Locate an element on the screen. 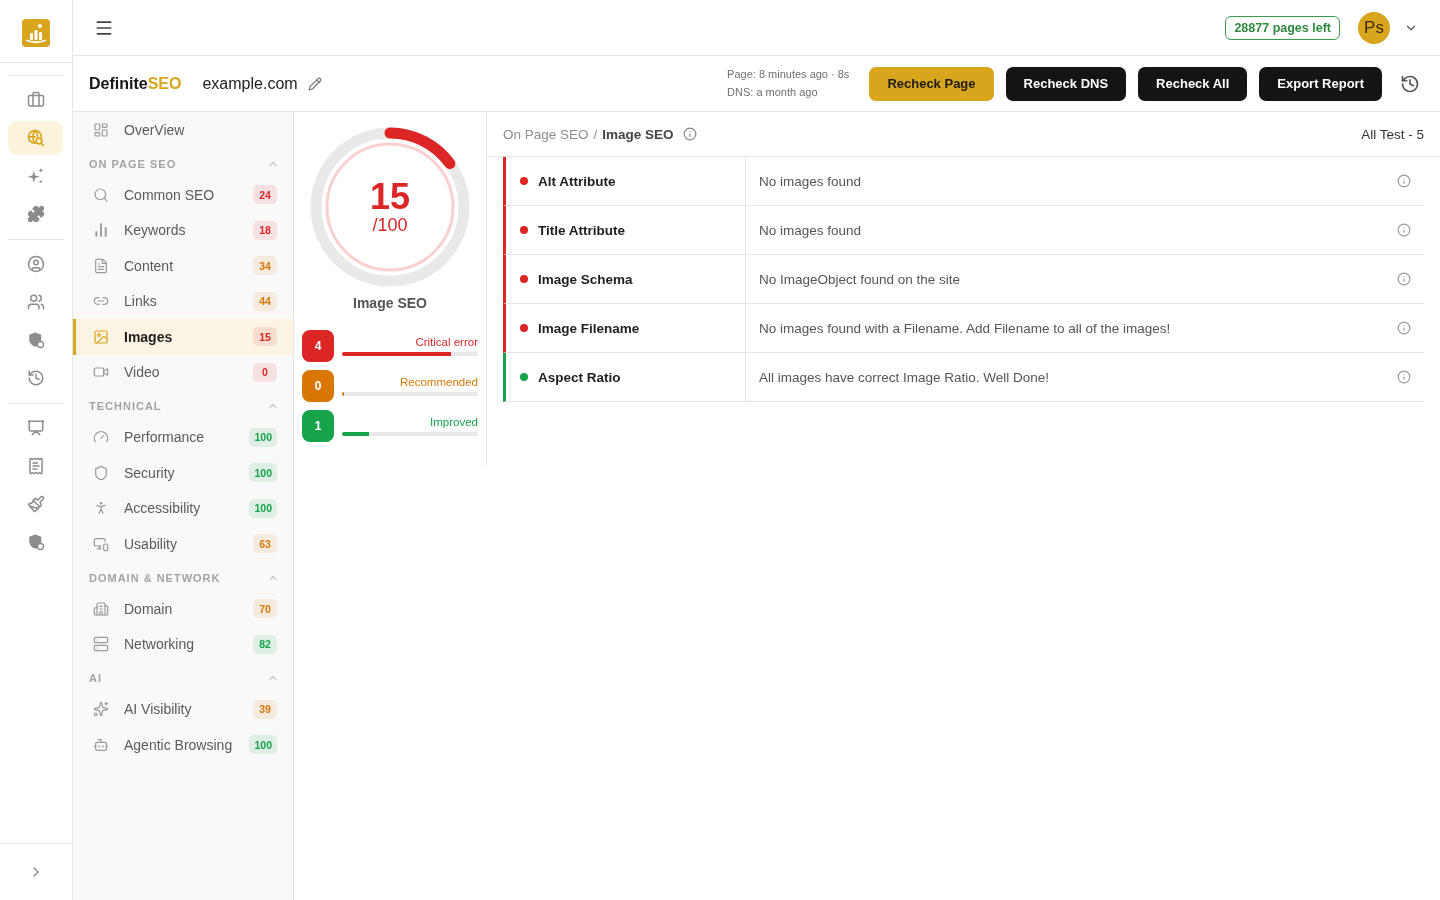 This screenshot has width=1440, height=900. score-value: 15 is located at coordinates (389, 197).